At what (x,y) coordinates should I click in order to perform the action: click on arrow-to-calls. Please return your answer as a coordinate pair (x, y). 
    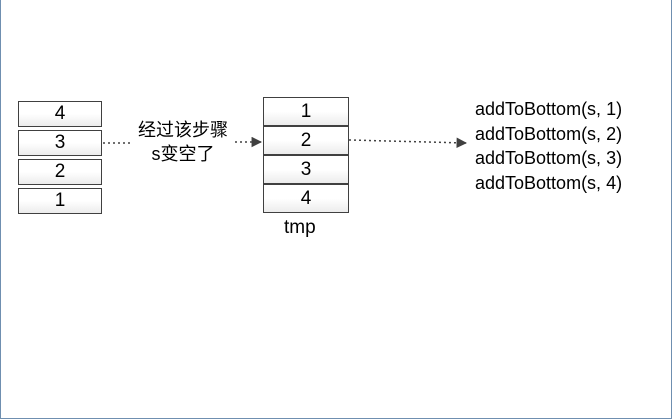
    Looking at the image, I should click on (408, 143).